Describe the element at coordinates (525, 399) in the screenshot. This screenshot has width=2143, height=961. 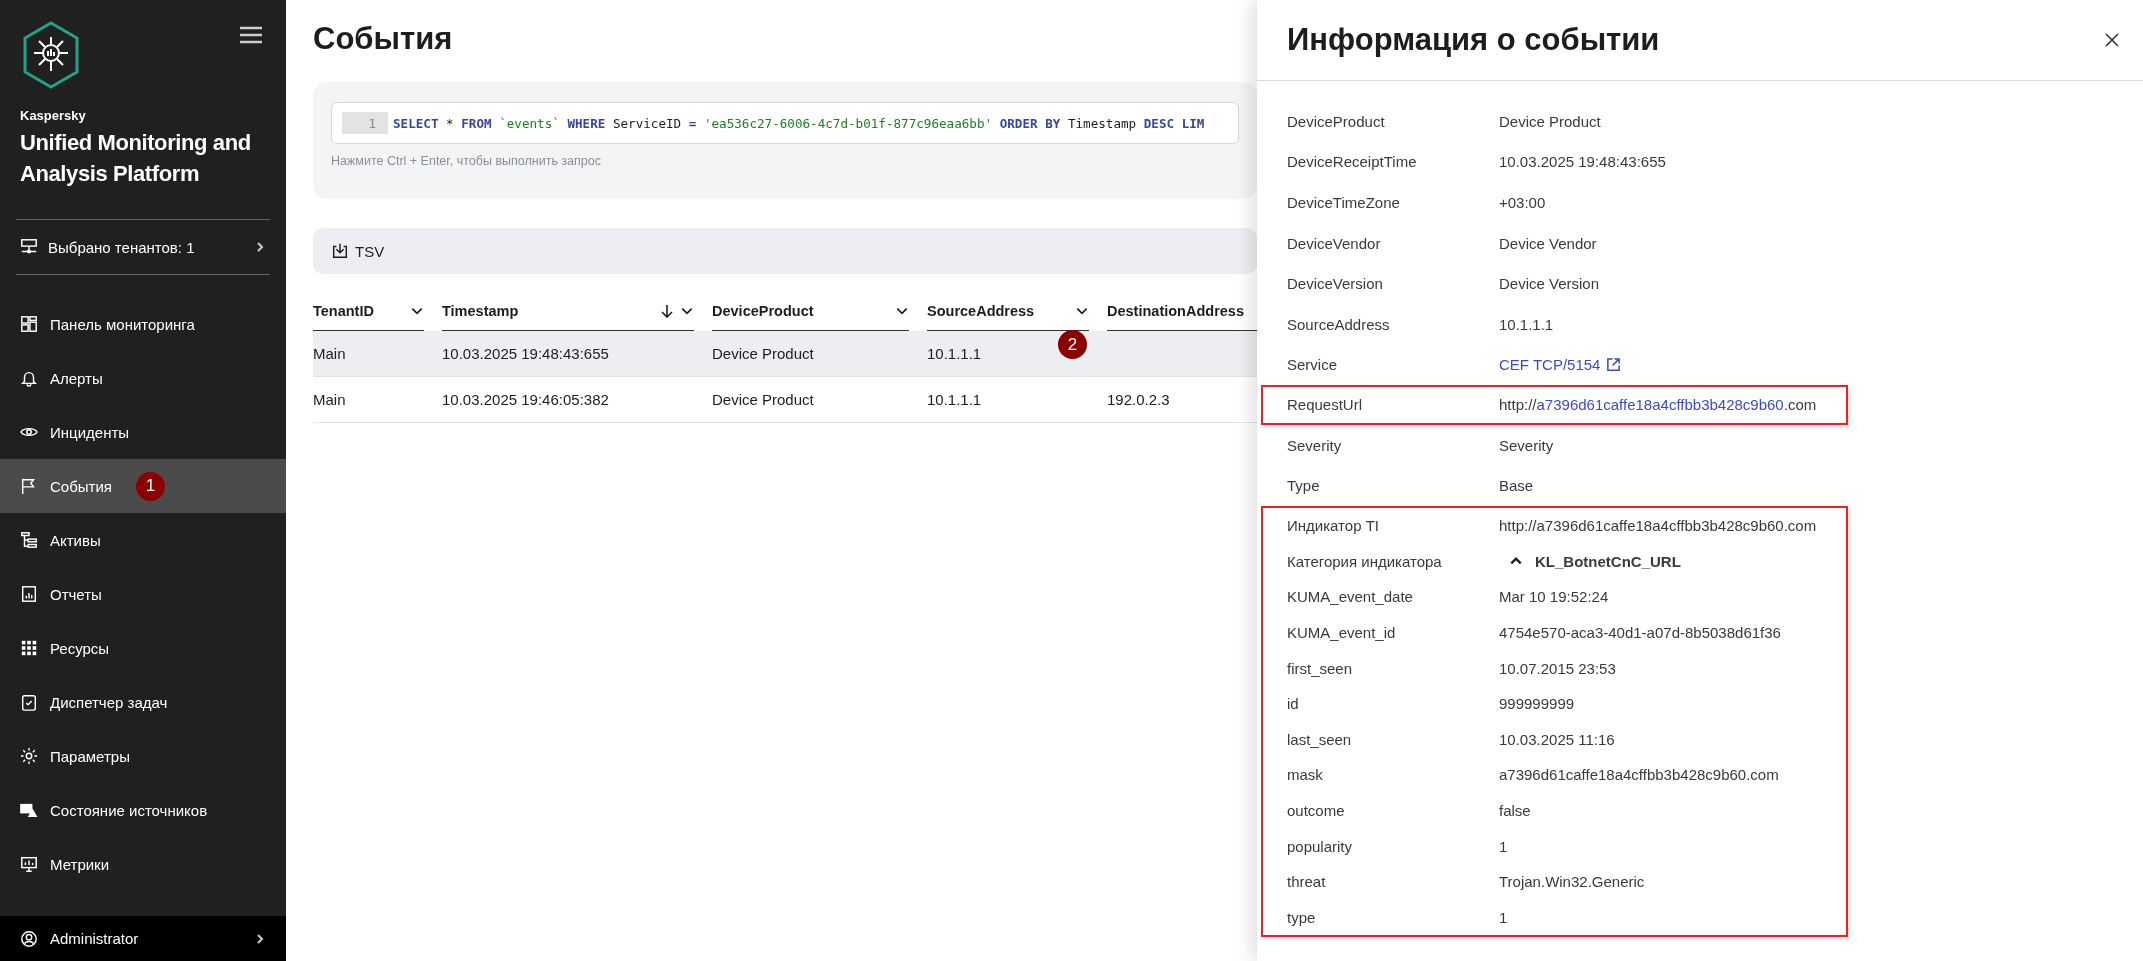
I see `table-cell: 10.03.2025 19:46:05:382` at that location.